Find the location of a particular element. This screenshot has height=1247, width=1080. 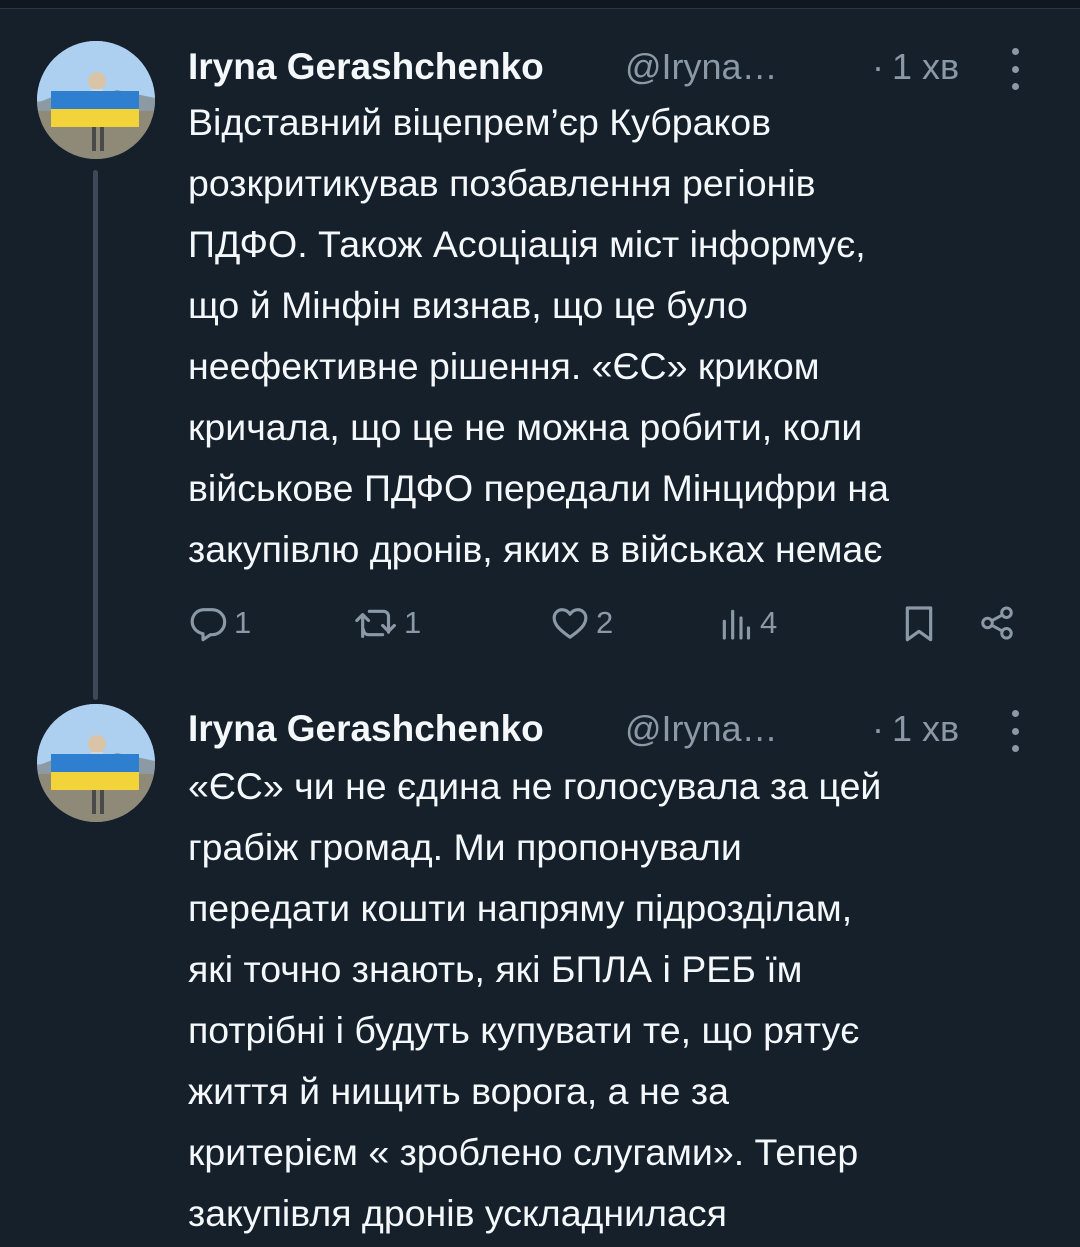

tweet-text-line: що й Мінфін визнав, що це було is located at coordinates (468, 305).